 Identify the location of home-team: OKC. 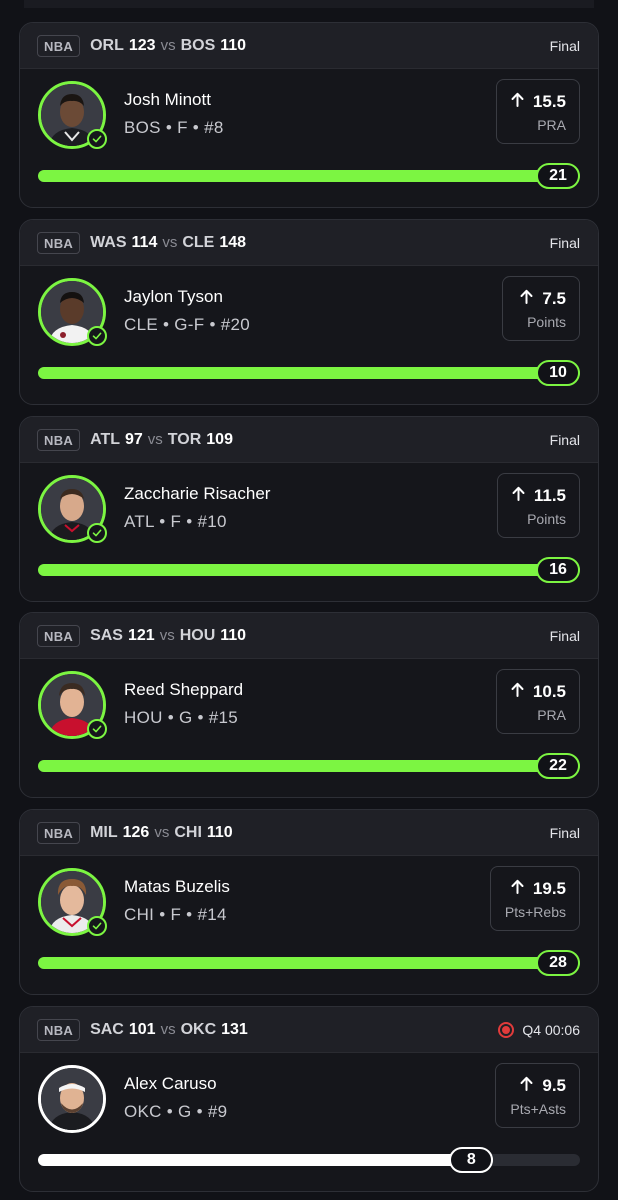
(198, 1029).